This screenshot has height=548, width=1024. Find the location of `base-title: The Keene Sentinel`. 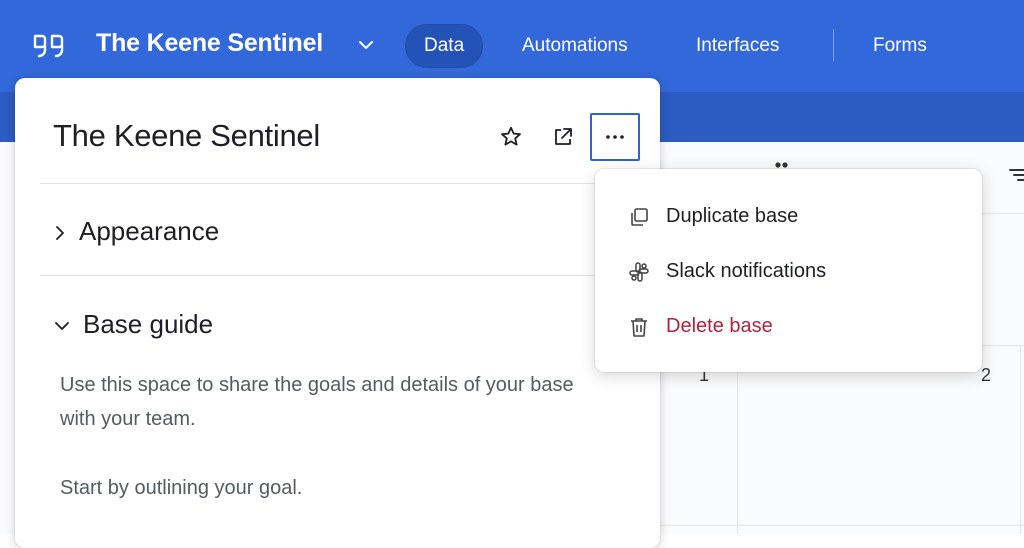

base-title: The Keene Sentinel is located at coordinates (209, 43).